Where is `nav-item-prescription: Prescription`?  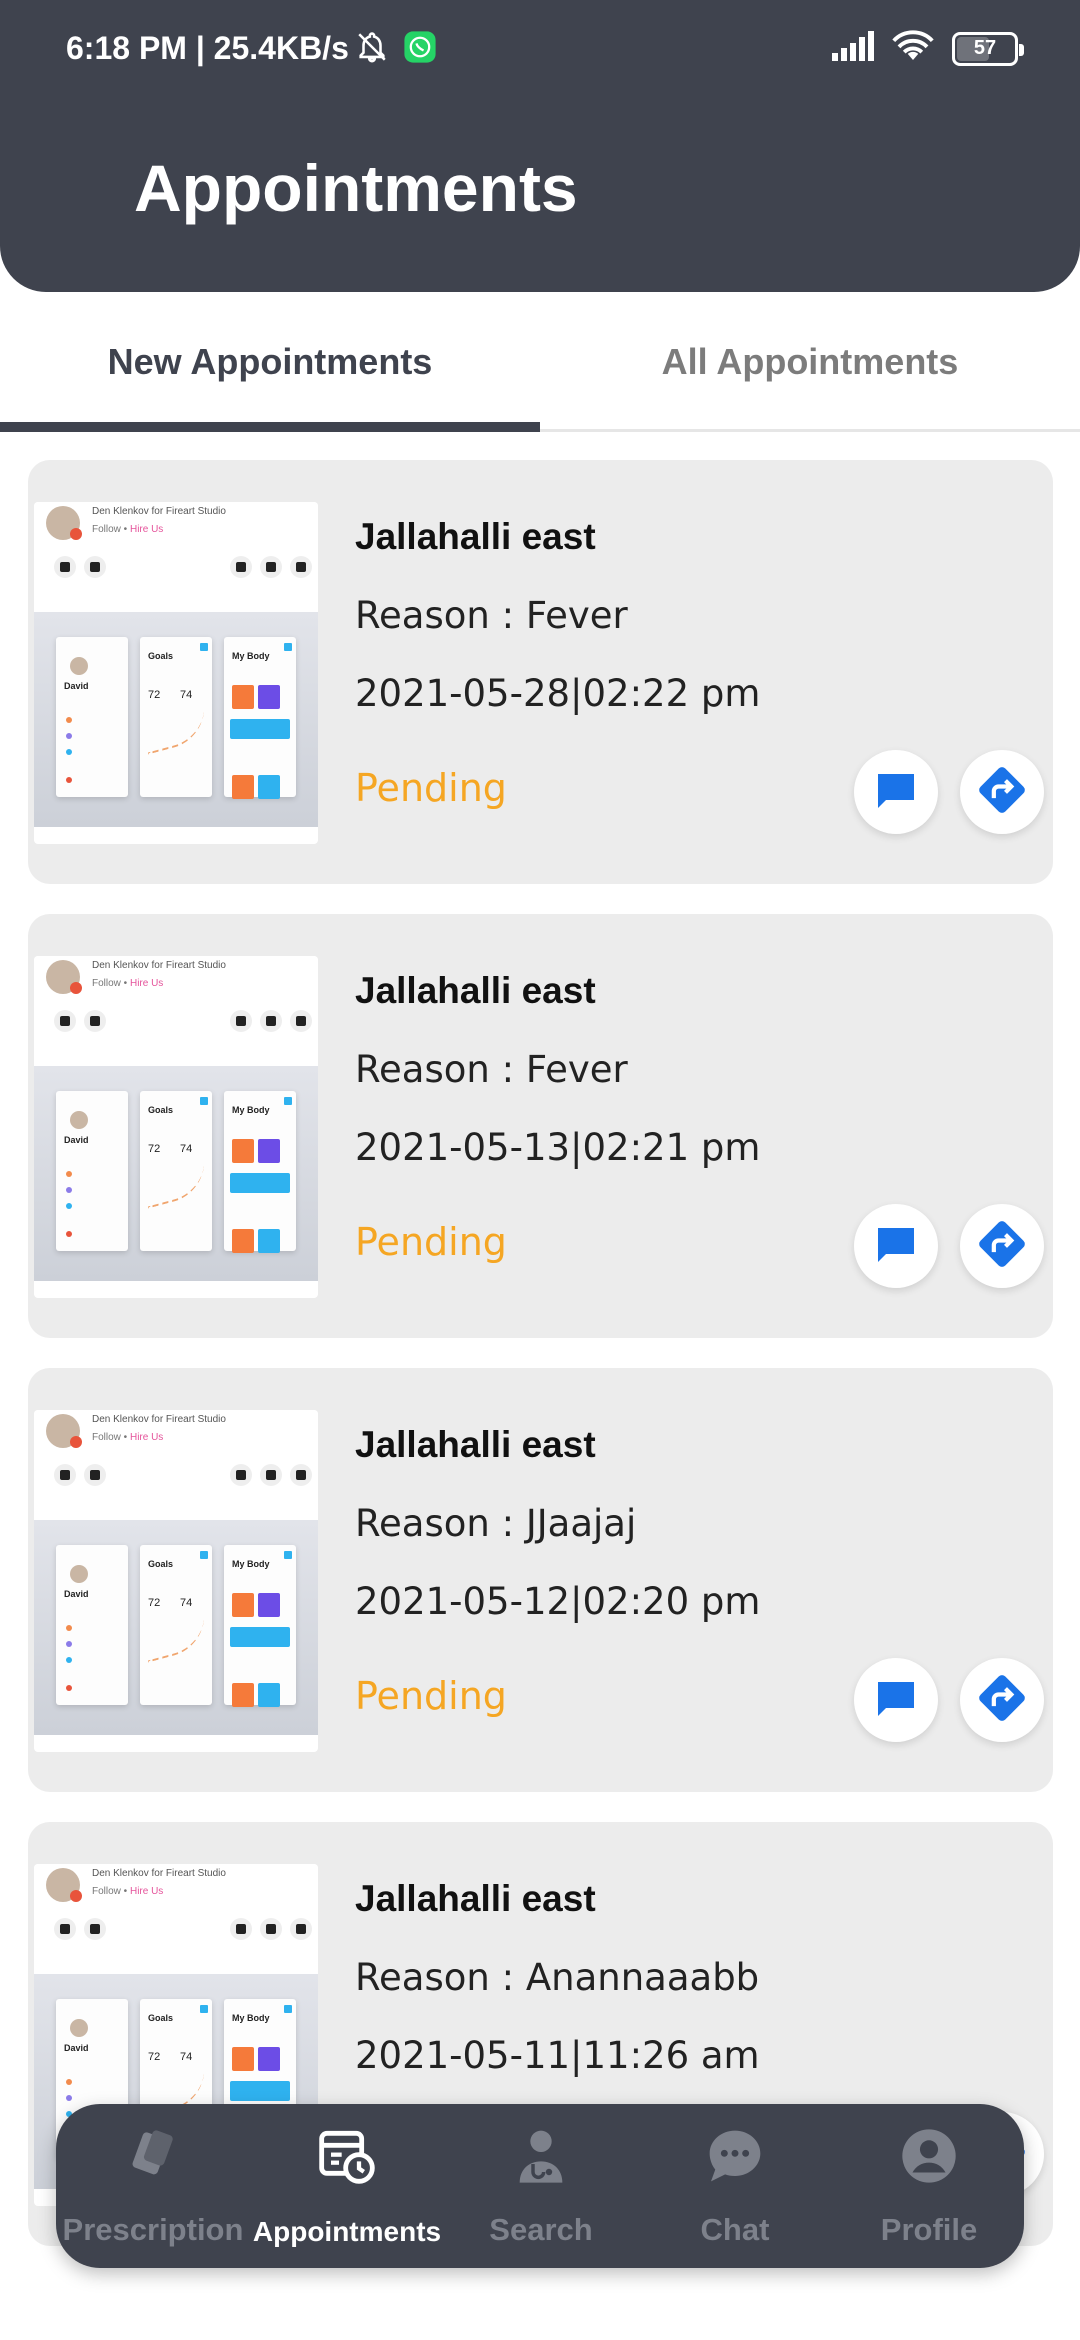 nav-item-prescription: Prescription is located at coordinates (153, 2186).